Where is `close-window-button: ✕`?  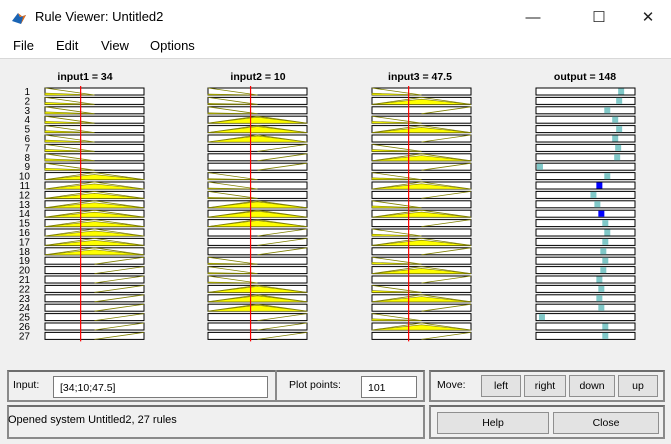
close-window-button: ✕ is located at coordinates (648, 17).